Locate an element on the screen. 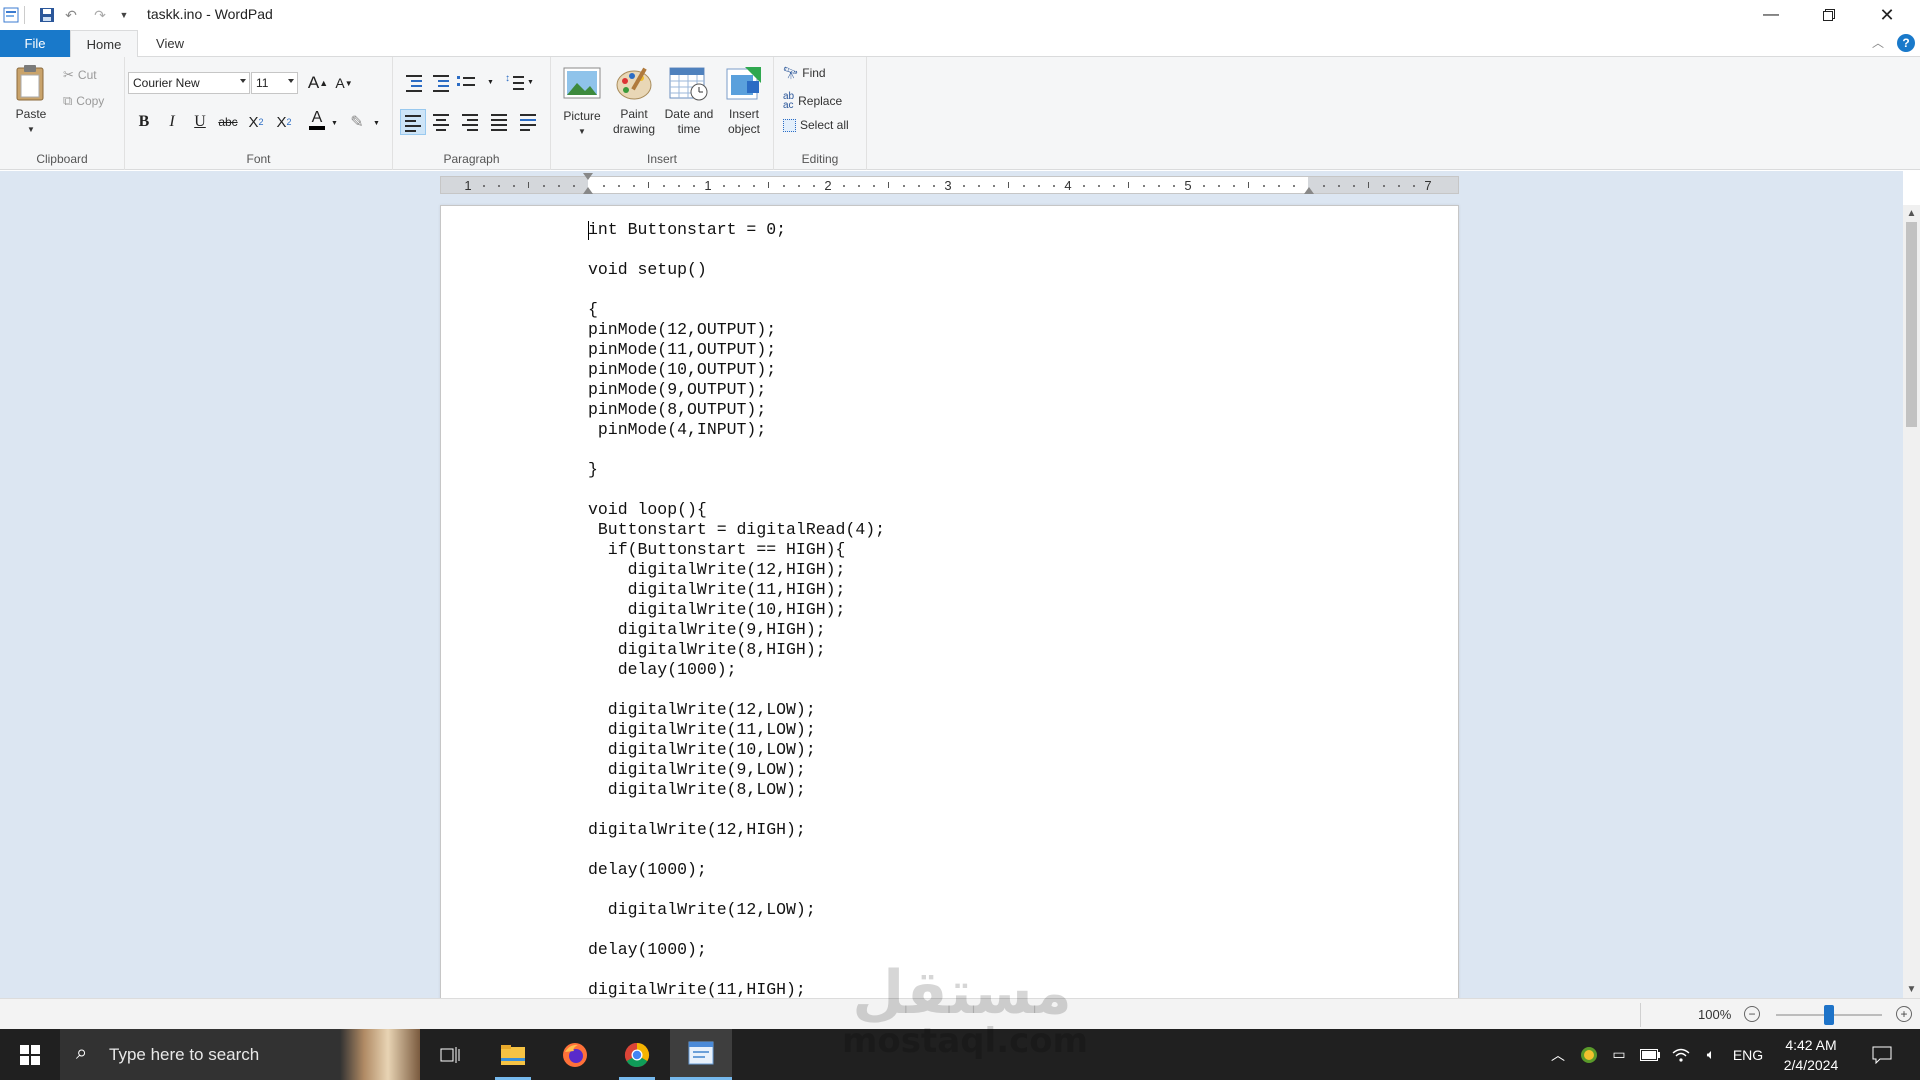 This screenshot has height=1080, width=1920. taskbar-wordpad is located at coordinates (701, 1054).